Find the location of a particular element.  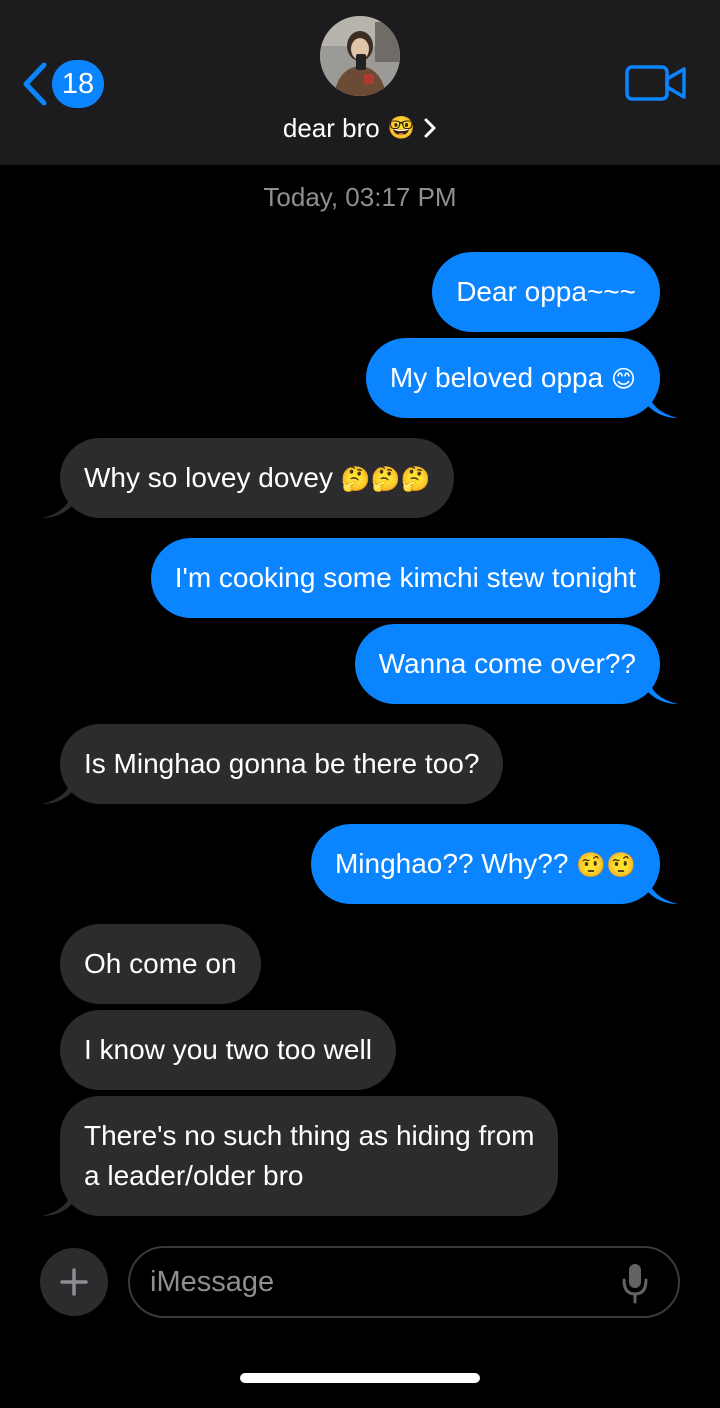

message-text: I know you two too well is located at coordinates (228, 1049).